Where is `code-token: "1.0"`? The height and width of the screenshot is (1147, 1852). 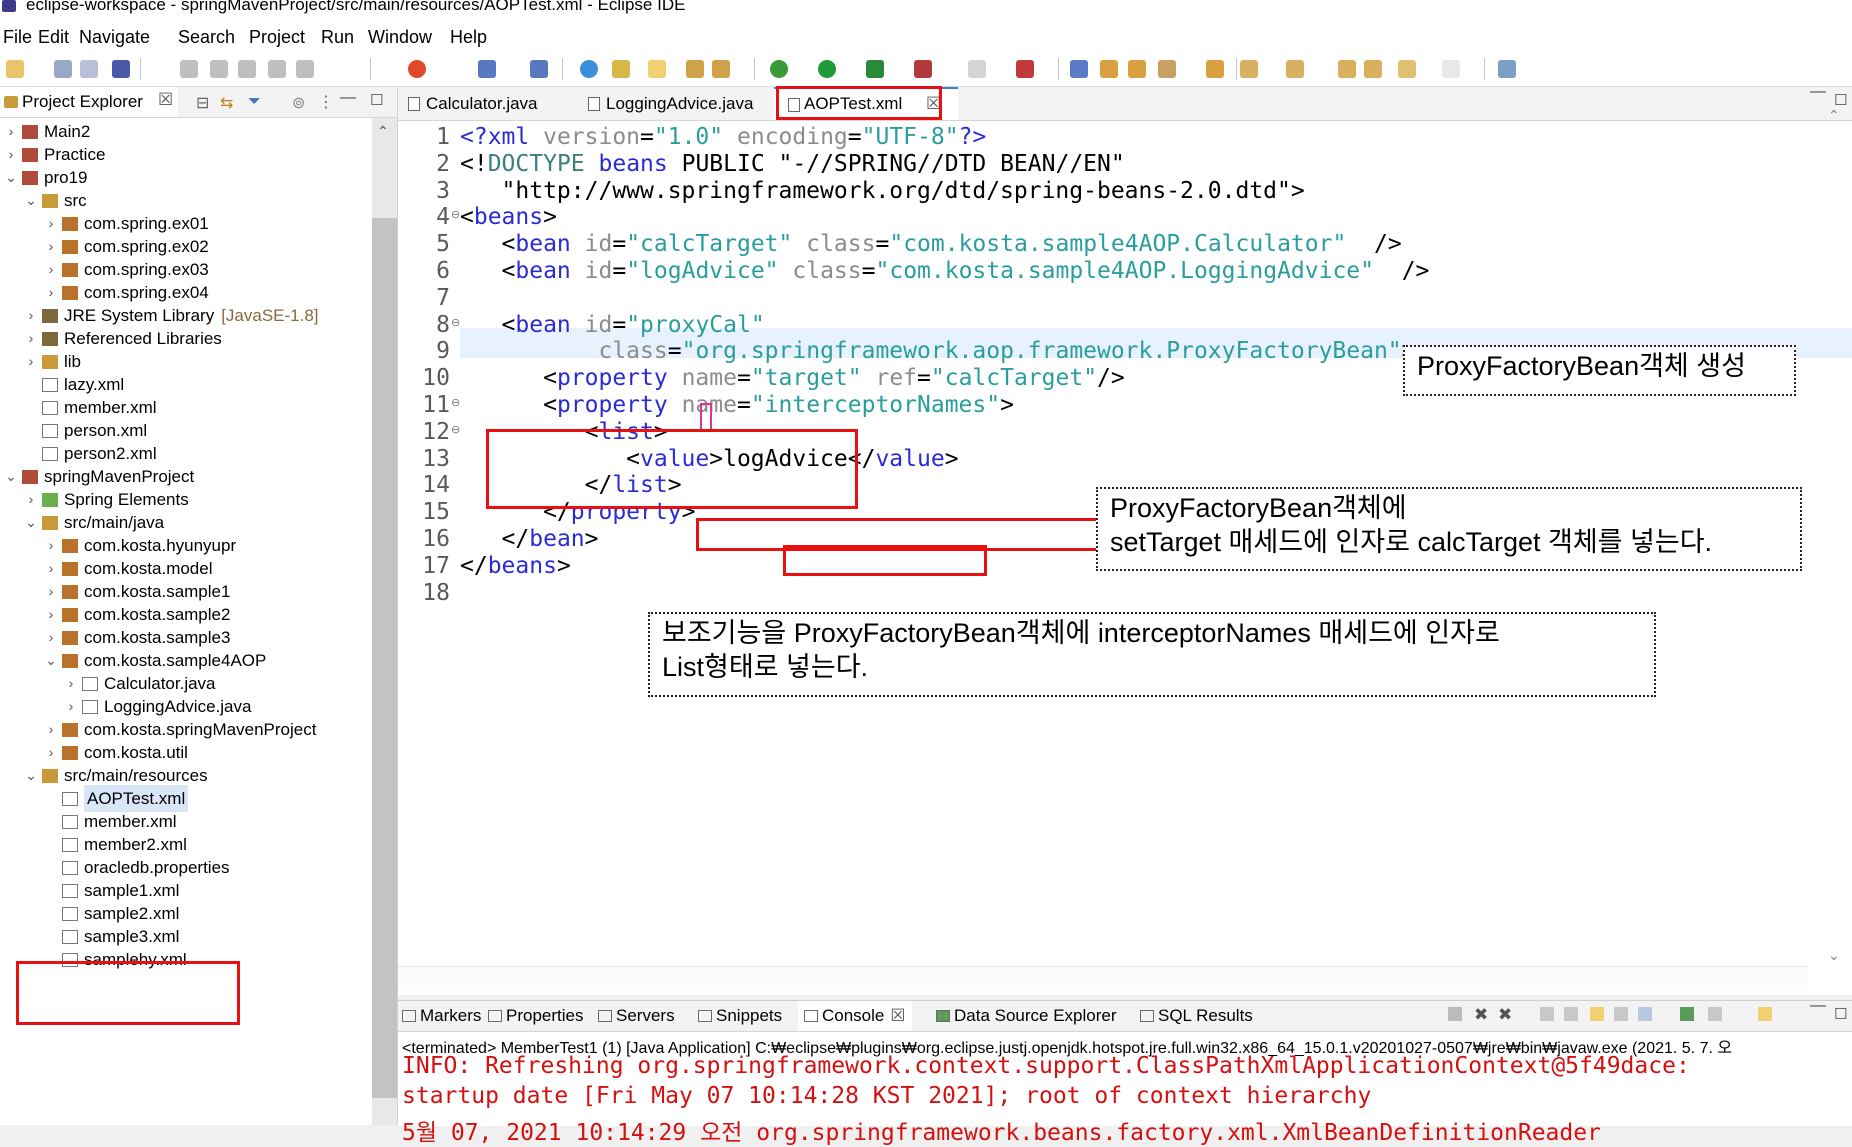 code-token: "1.0" is located at coordinates (688, 137).